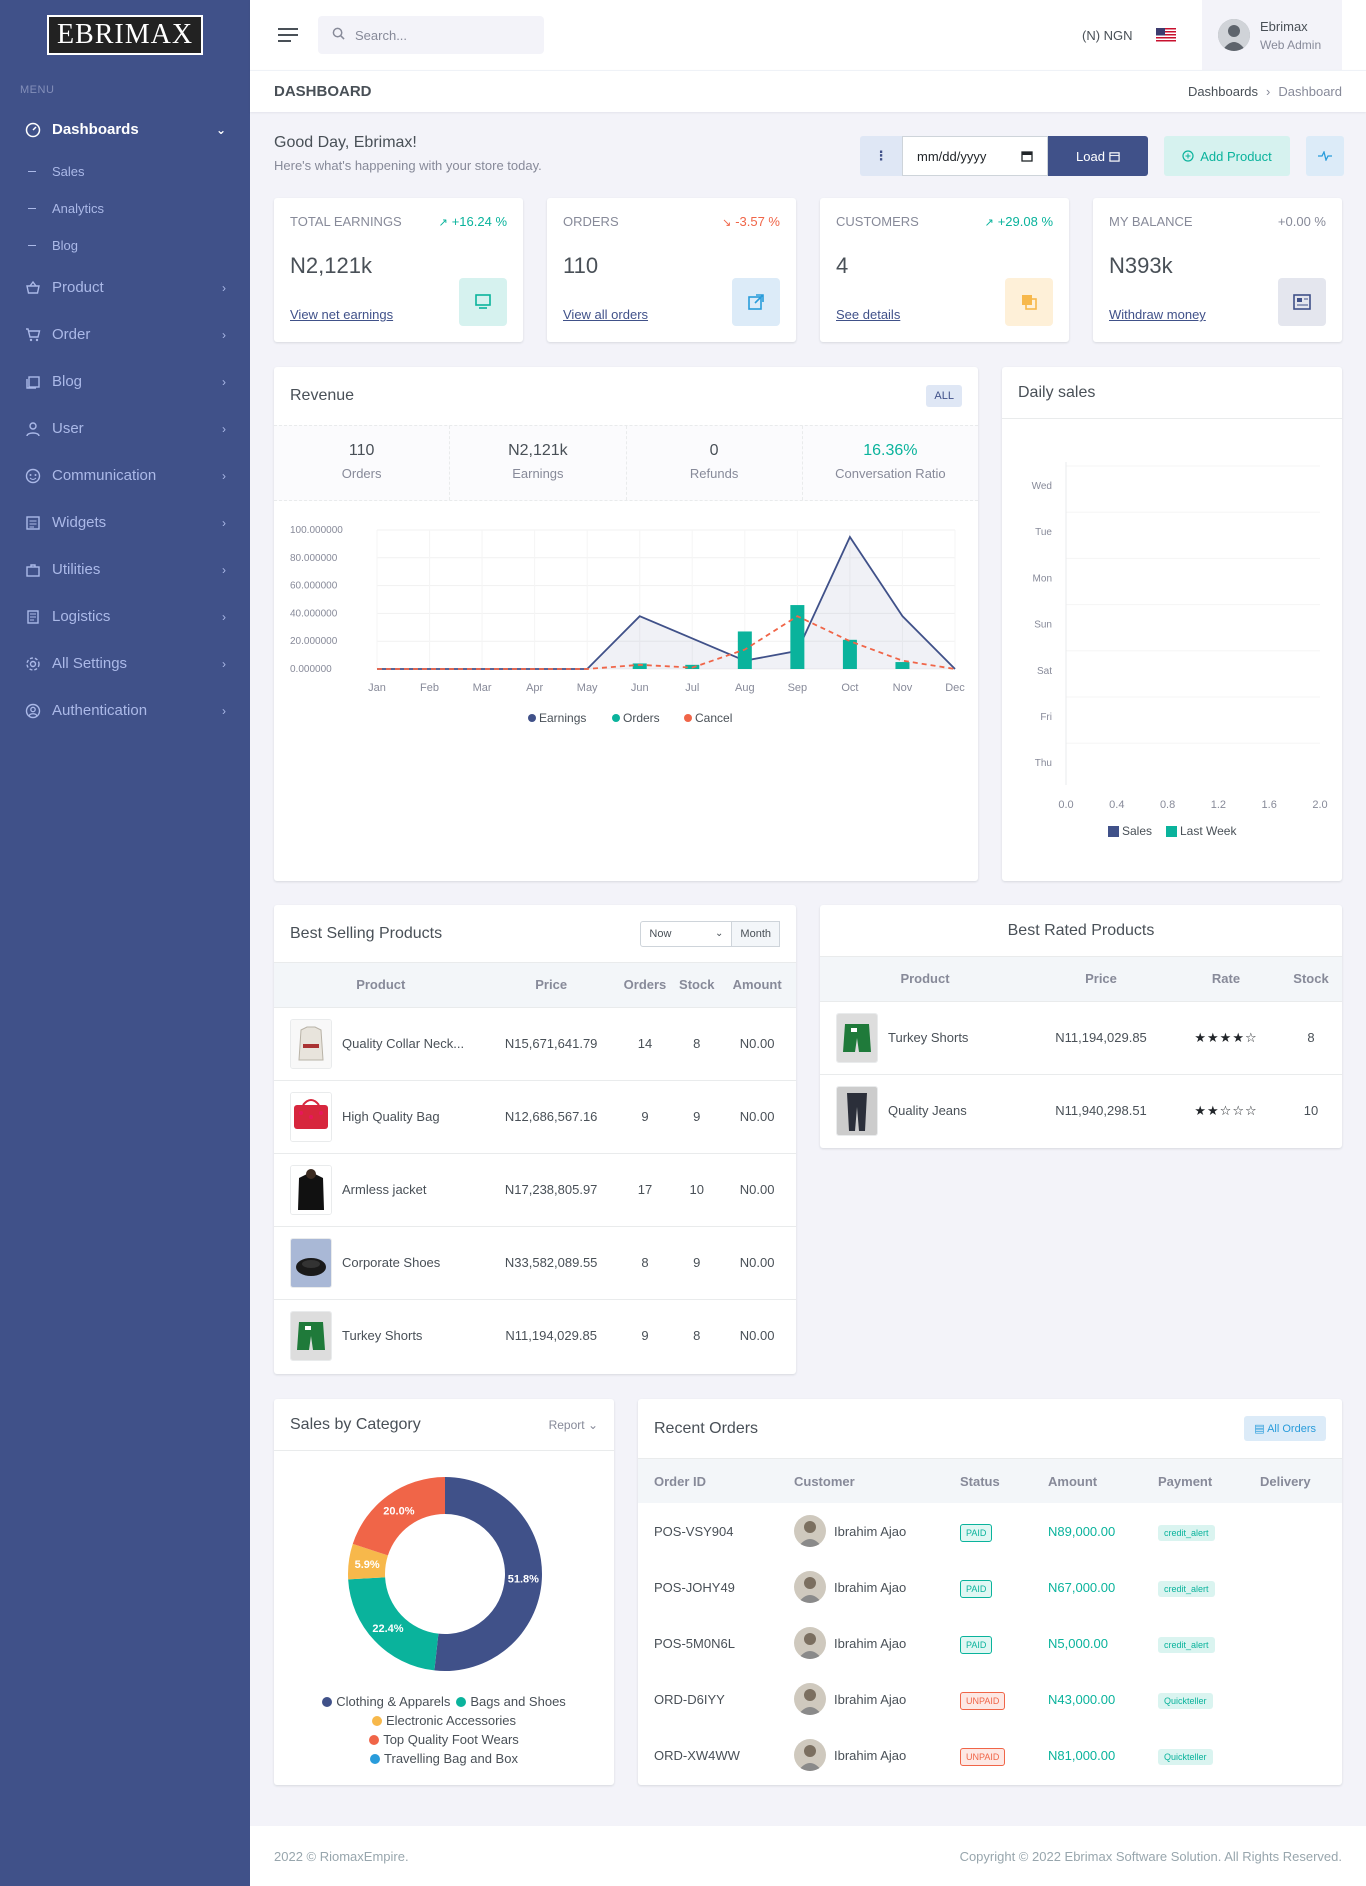  I want to click on product-stock: 8, so click(1311, 1037).